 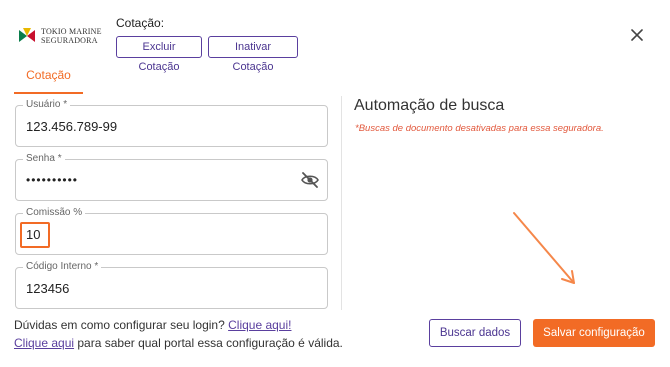 What do you see at coordinates (52, 180) in the screenshot?
I see `senha-value: ••••••••••` at bounding box center [52, 180].